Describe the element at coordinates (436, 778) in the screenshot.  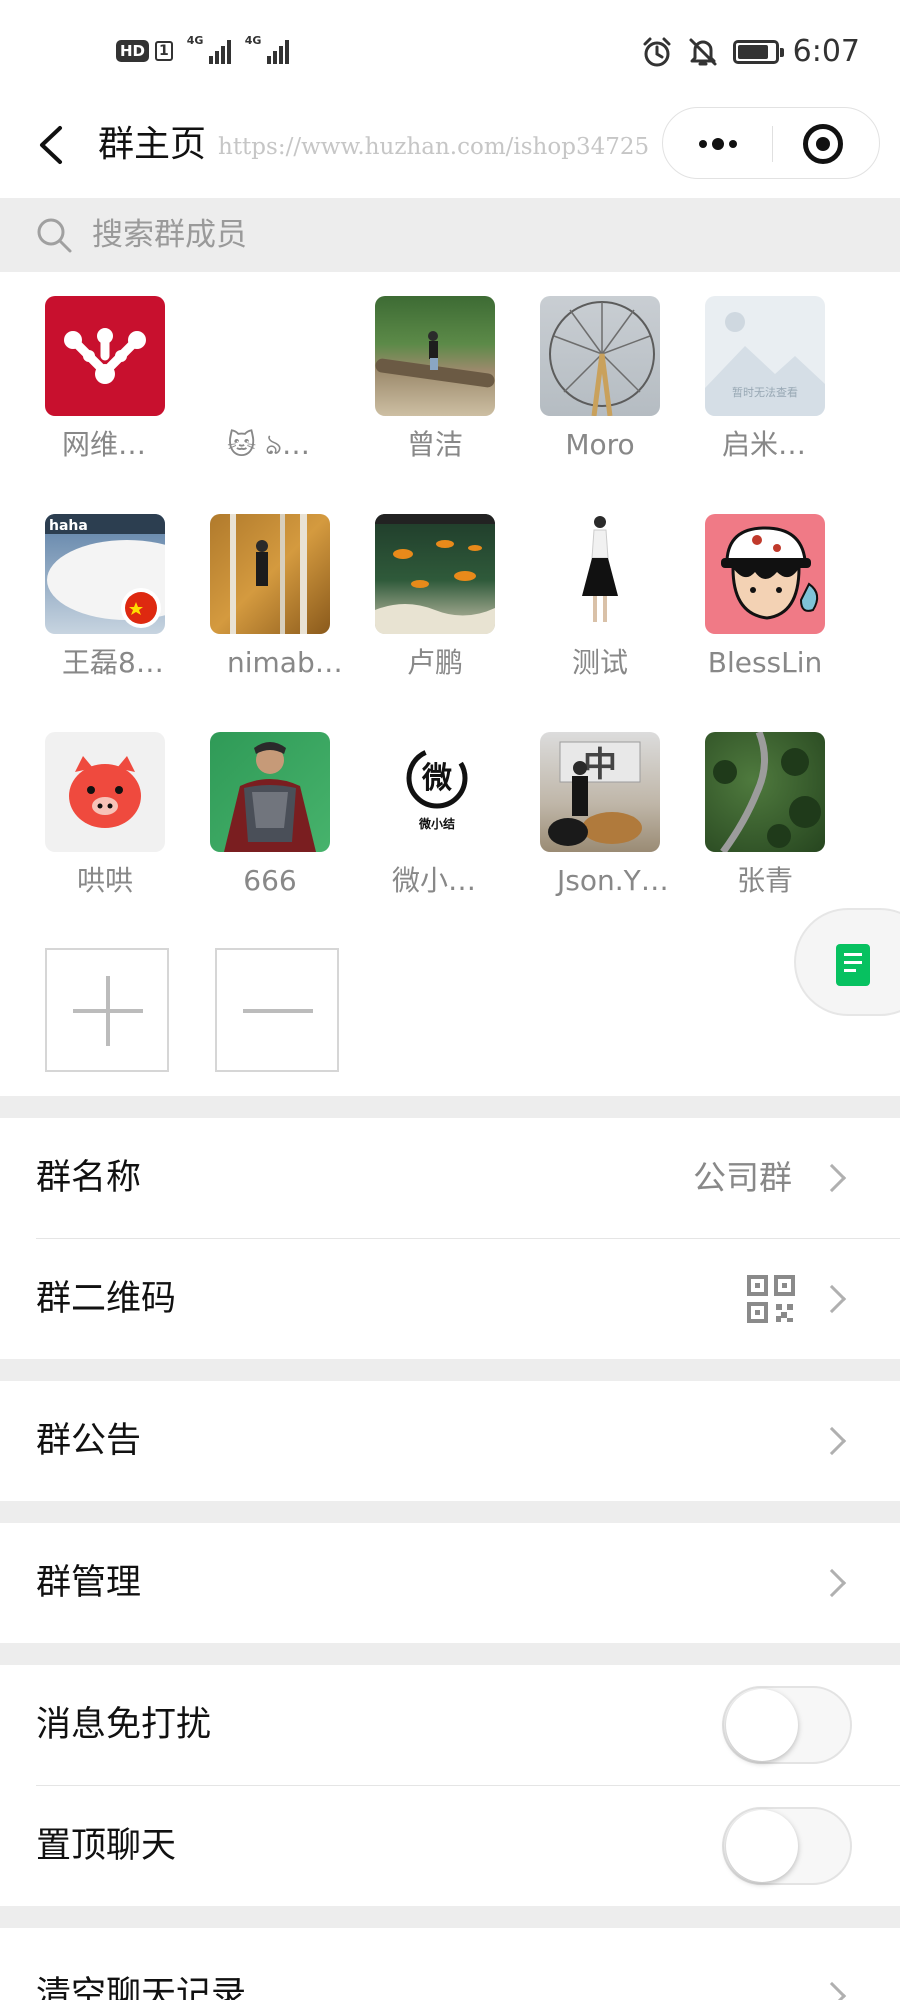
I see `avatar-logo-text: 微` at that location.